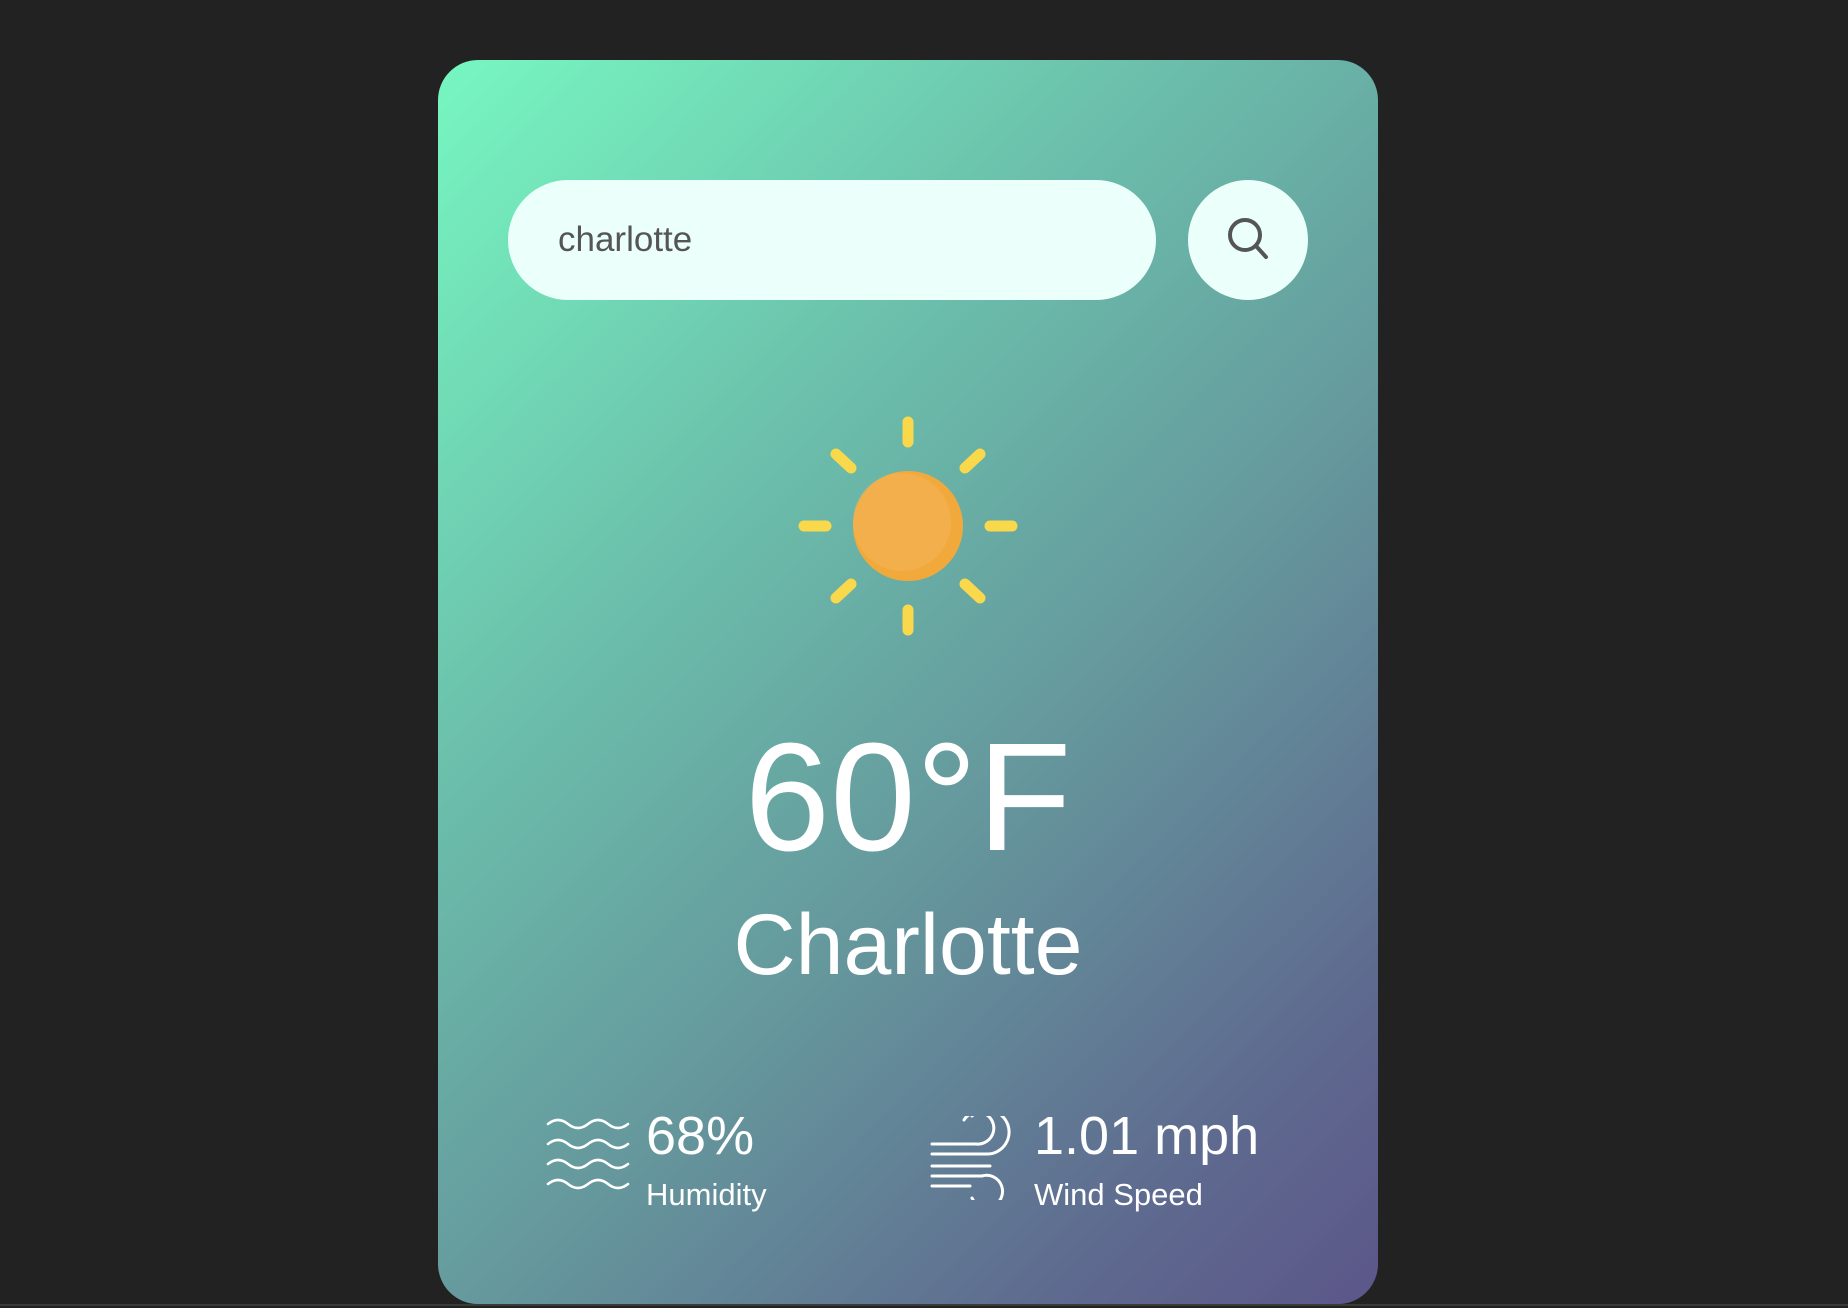 Image resolution: width=1848 pixels, height=1308 pixels. Describe the element at coordinates (1118, 1194) in the screenshot. I see `wind-speed-label: Wind Speed` at that location.